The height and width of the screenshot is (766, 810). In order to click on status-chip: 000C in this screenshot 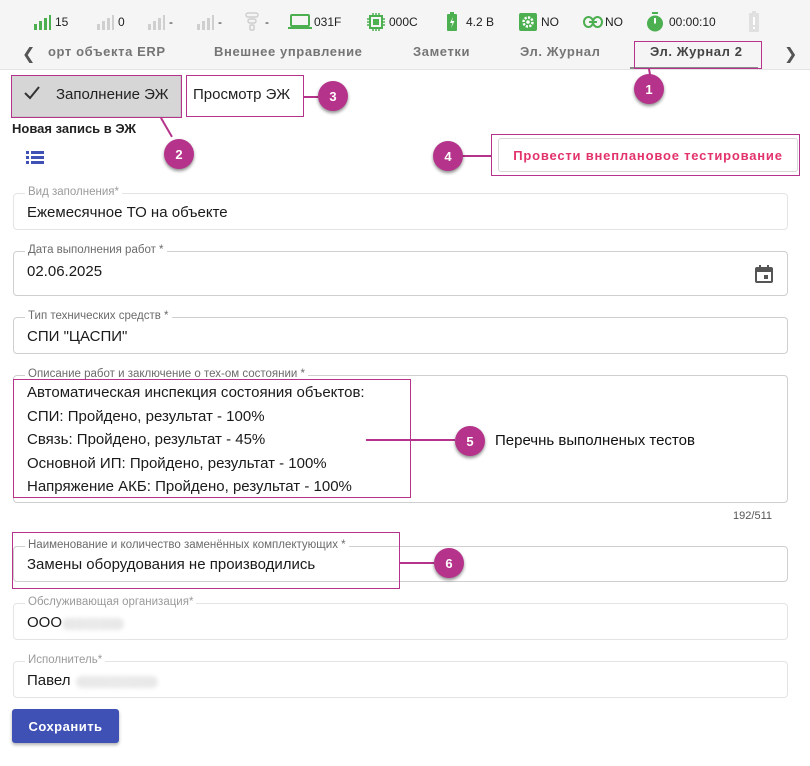, I will do `click(392, 22)`.